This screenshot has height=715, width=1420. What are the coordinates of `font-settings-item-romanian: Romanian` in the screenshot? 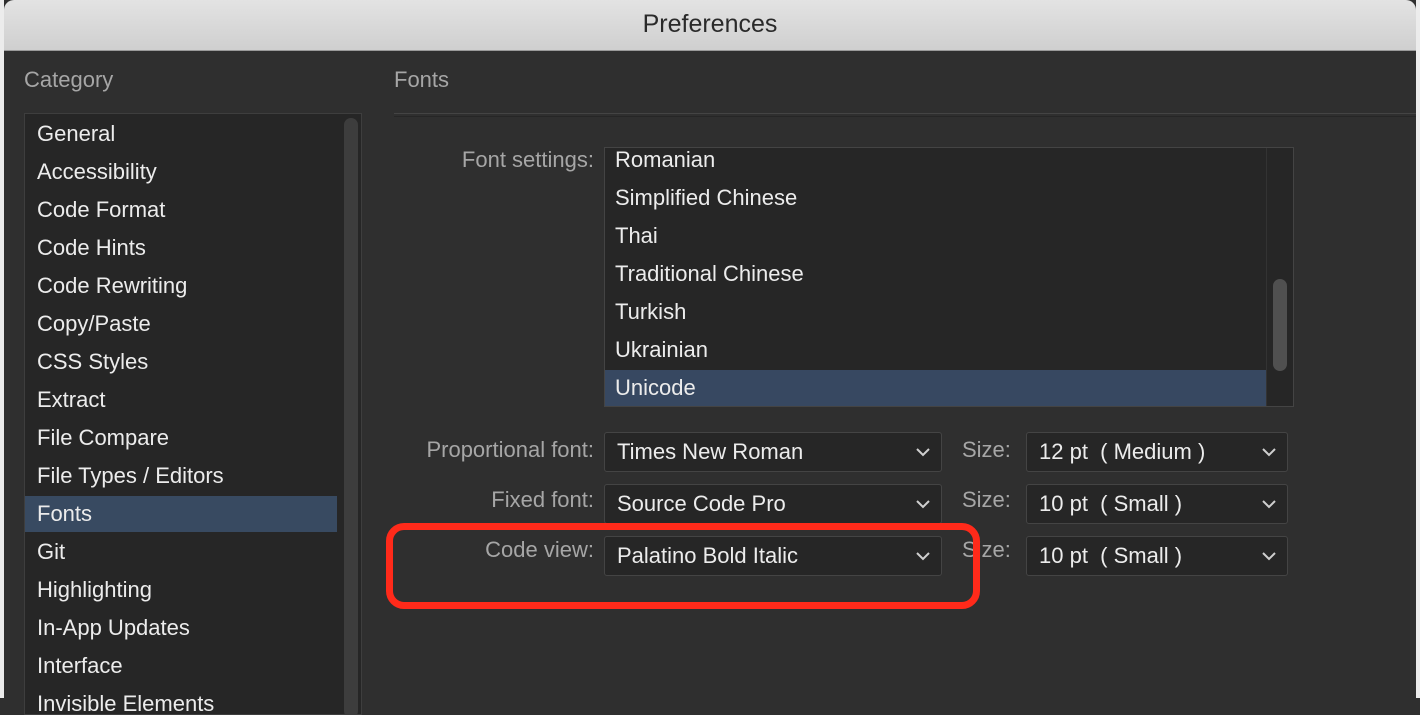 It's located at (936, 164).